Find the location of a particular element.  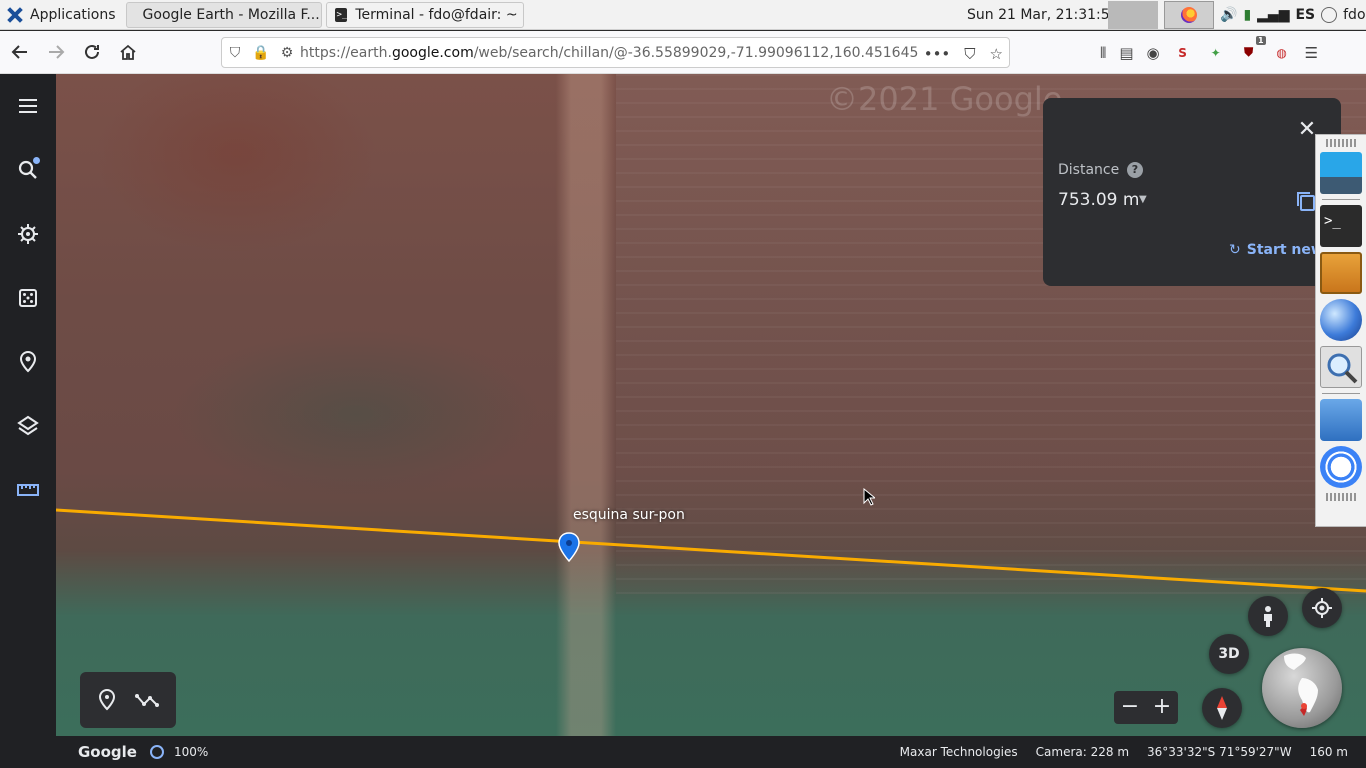

search-magnifier-icon is located at coordinates (1341, 367).